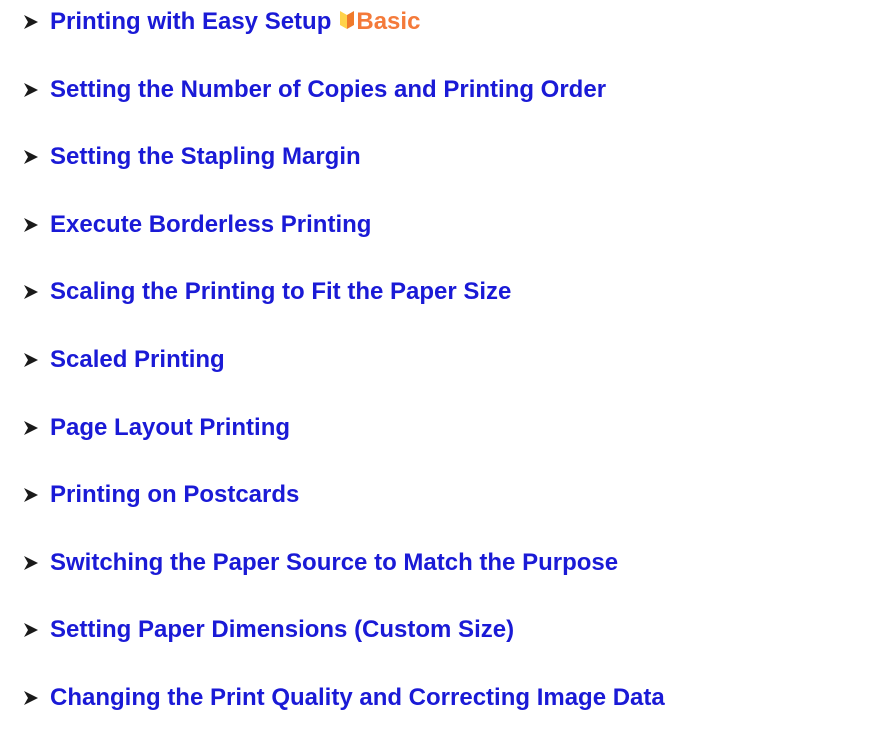 The width and height of the screenshot is (874, 753). What do you see at coordinates (137, 359) in the screenshot?
I see `topic-link: Scaled Printing` at bounding box center [137, 359].